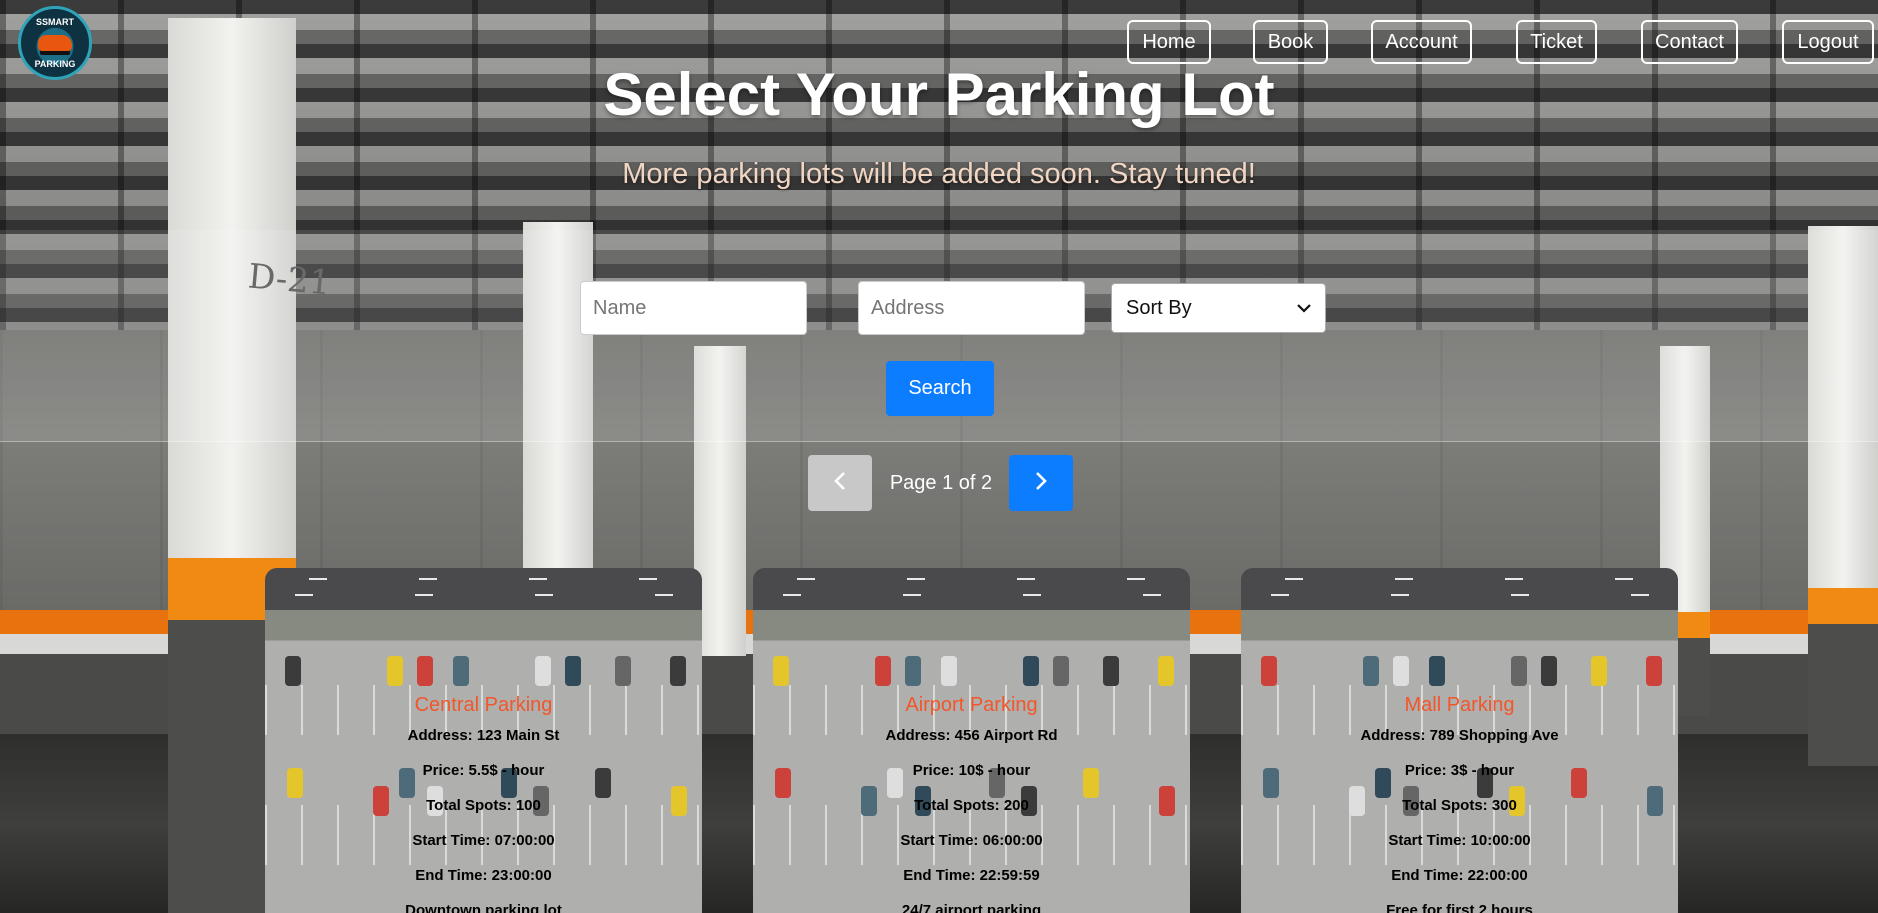  I want to click on lot-total-spots: Total Spots: 200, so click(971, 805).